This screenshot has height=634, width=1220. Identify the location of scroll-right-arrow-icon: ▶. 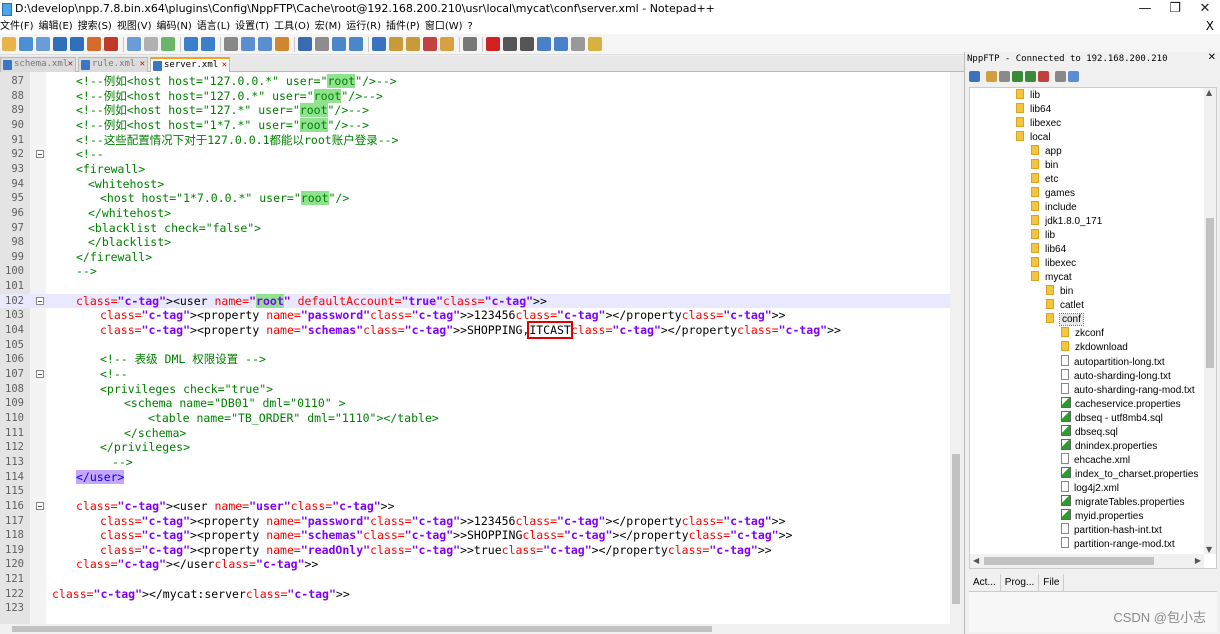
(1198, 560).